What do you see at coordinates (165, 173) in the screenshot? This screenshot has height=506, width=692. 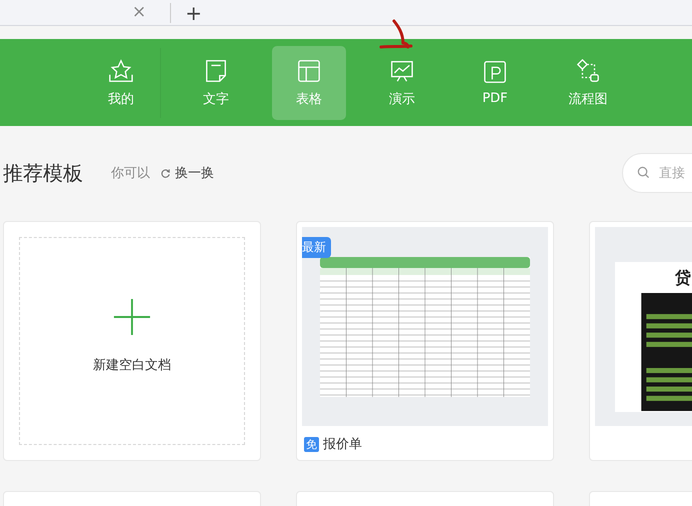 I see `refresh-icon` at bounding box center [165, 173].